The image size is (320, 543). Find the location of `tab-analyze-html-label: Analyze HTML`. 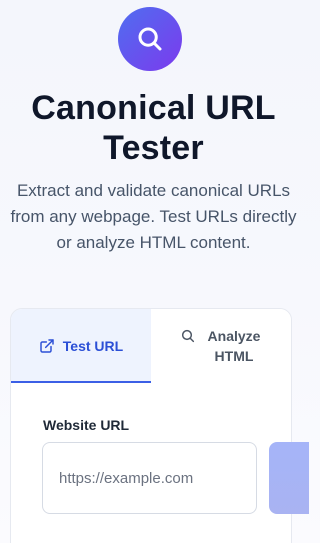

tab-analyze-html-label: Analyze HTML is located at coordinates (234, 345).